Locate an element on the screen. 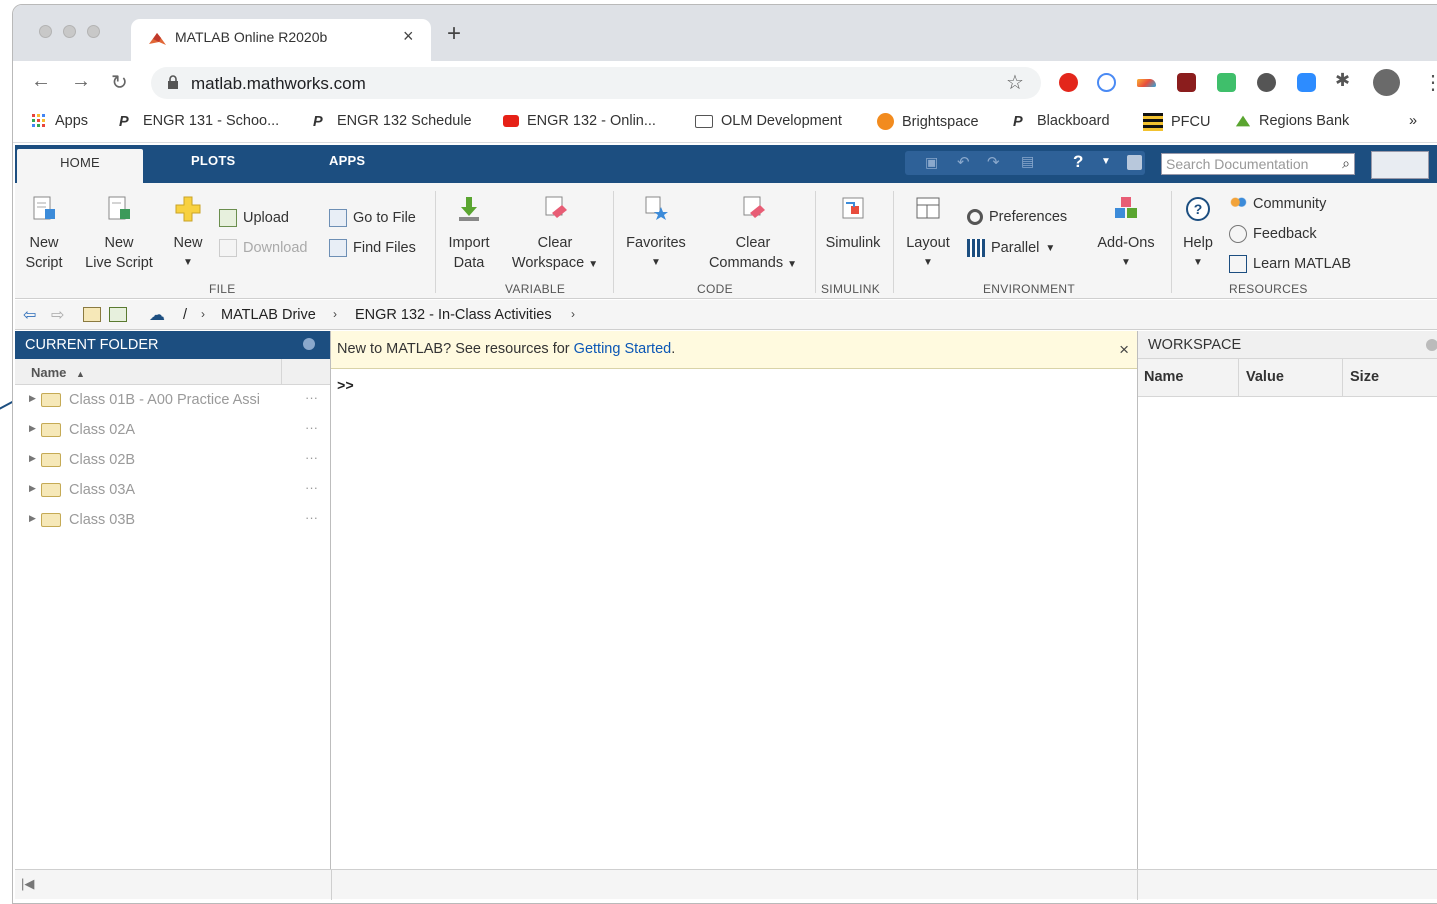  new-menu-button: New ▼ is located at coordinates (188, 234).